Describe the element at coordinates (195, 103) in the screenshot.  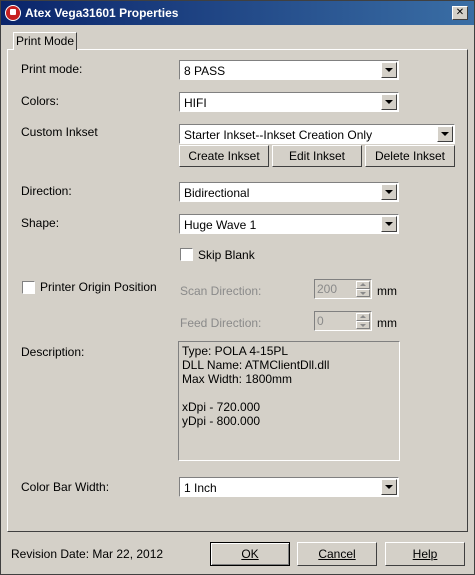
I see `colors-value: HIFI` at that location.